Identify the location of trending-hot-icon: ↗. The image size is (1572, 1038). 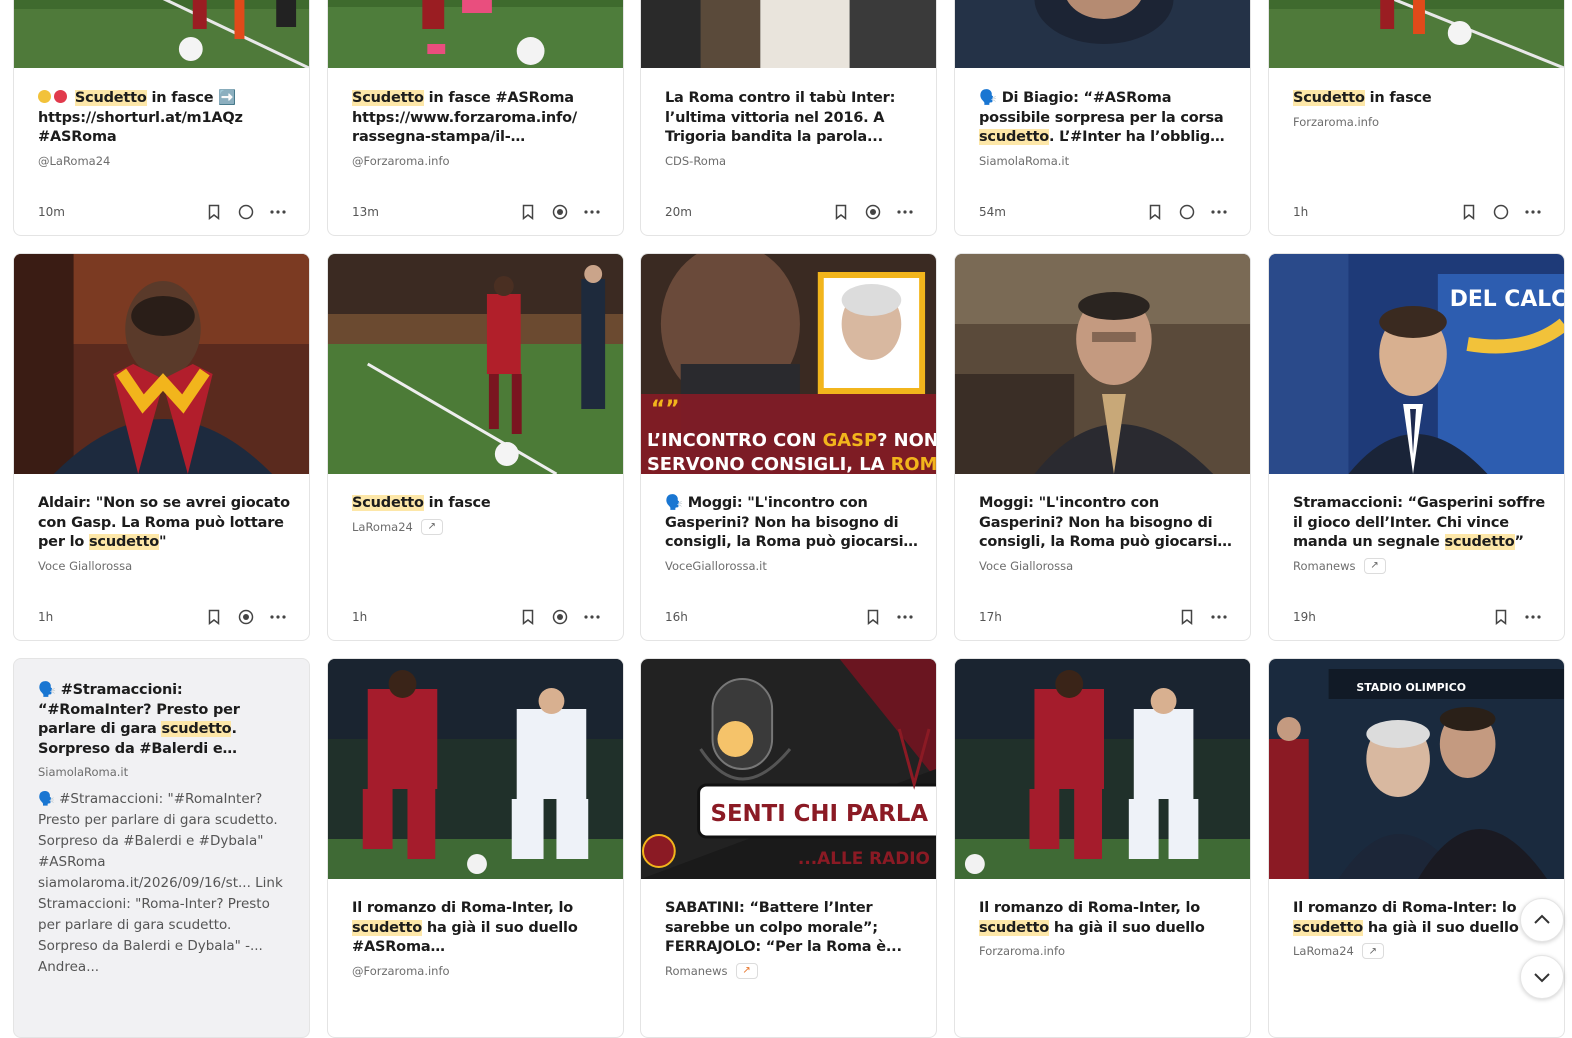
(746, 970).